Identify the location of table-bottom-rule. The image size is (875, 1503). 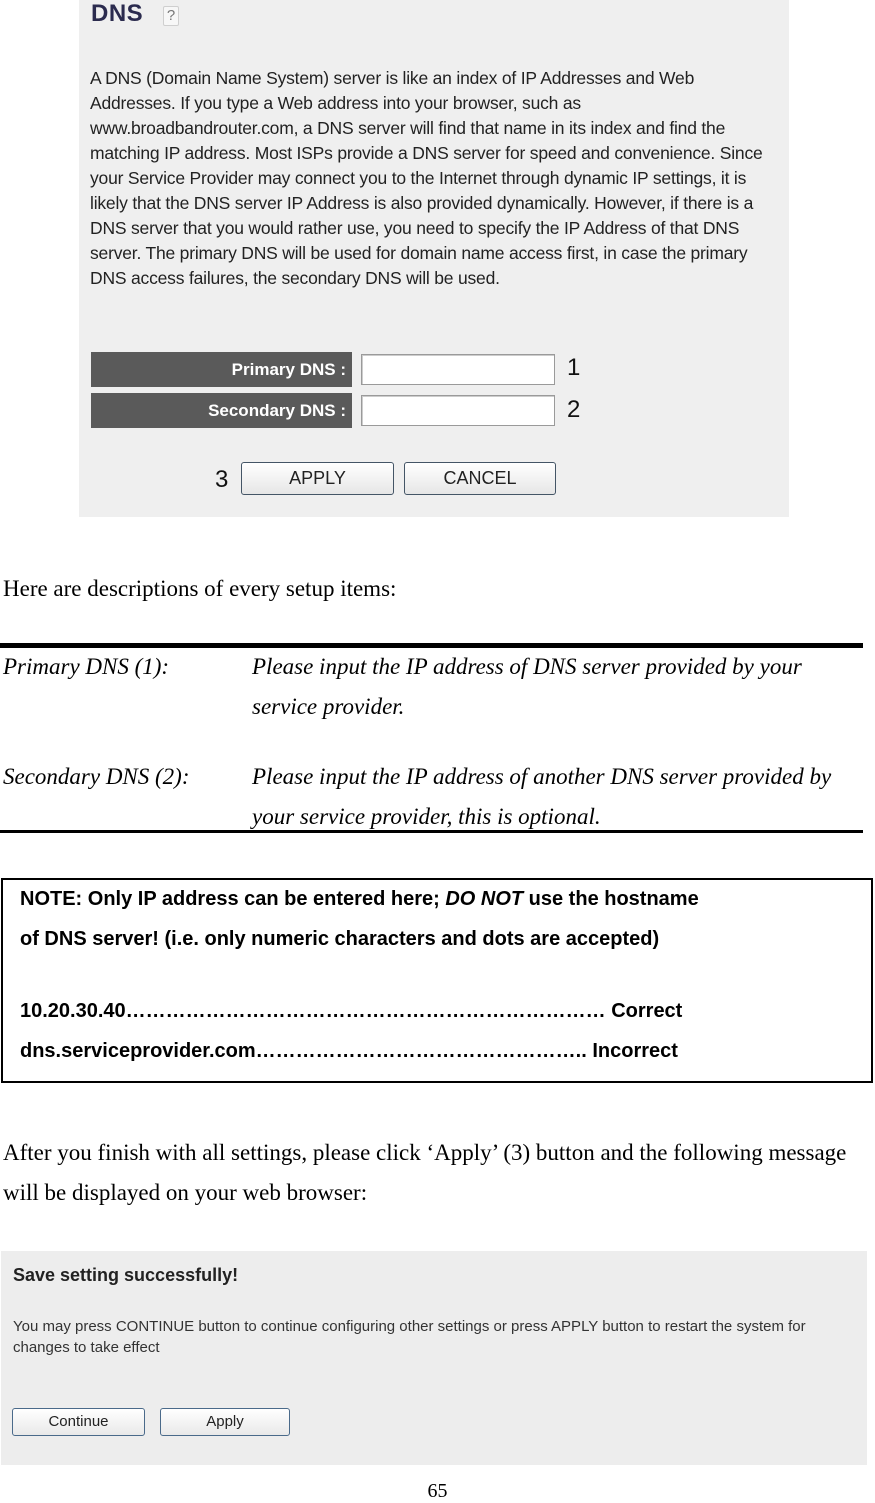
(431, 831).